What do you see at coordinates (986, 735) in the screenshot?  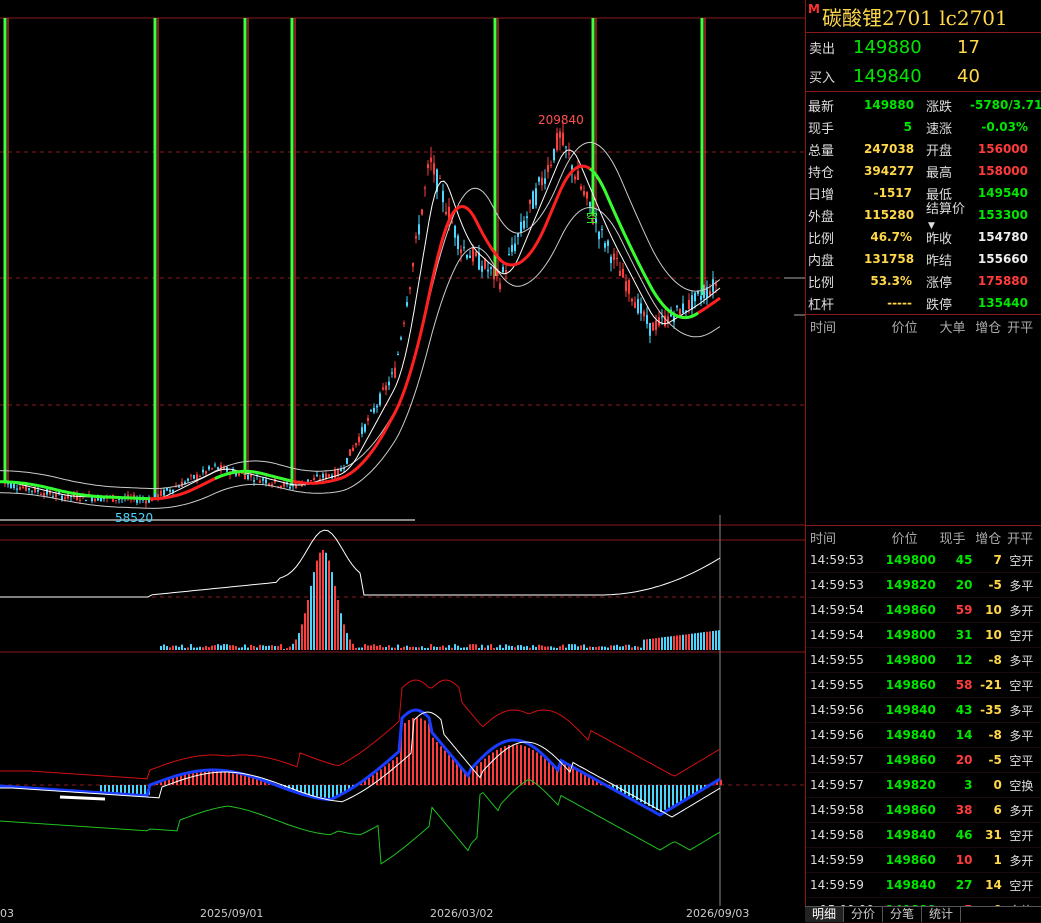 I see `tick-oi-change: -8` at bounding box center [986, 735].